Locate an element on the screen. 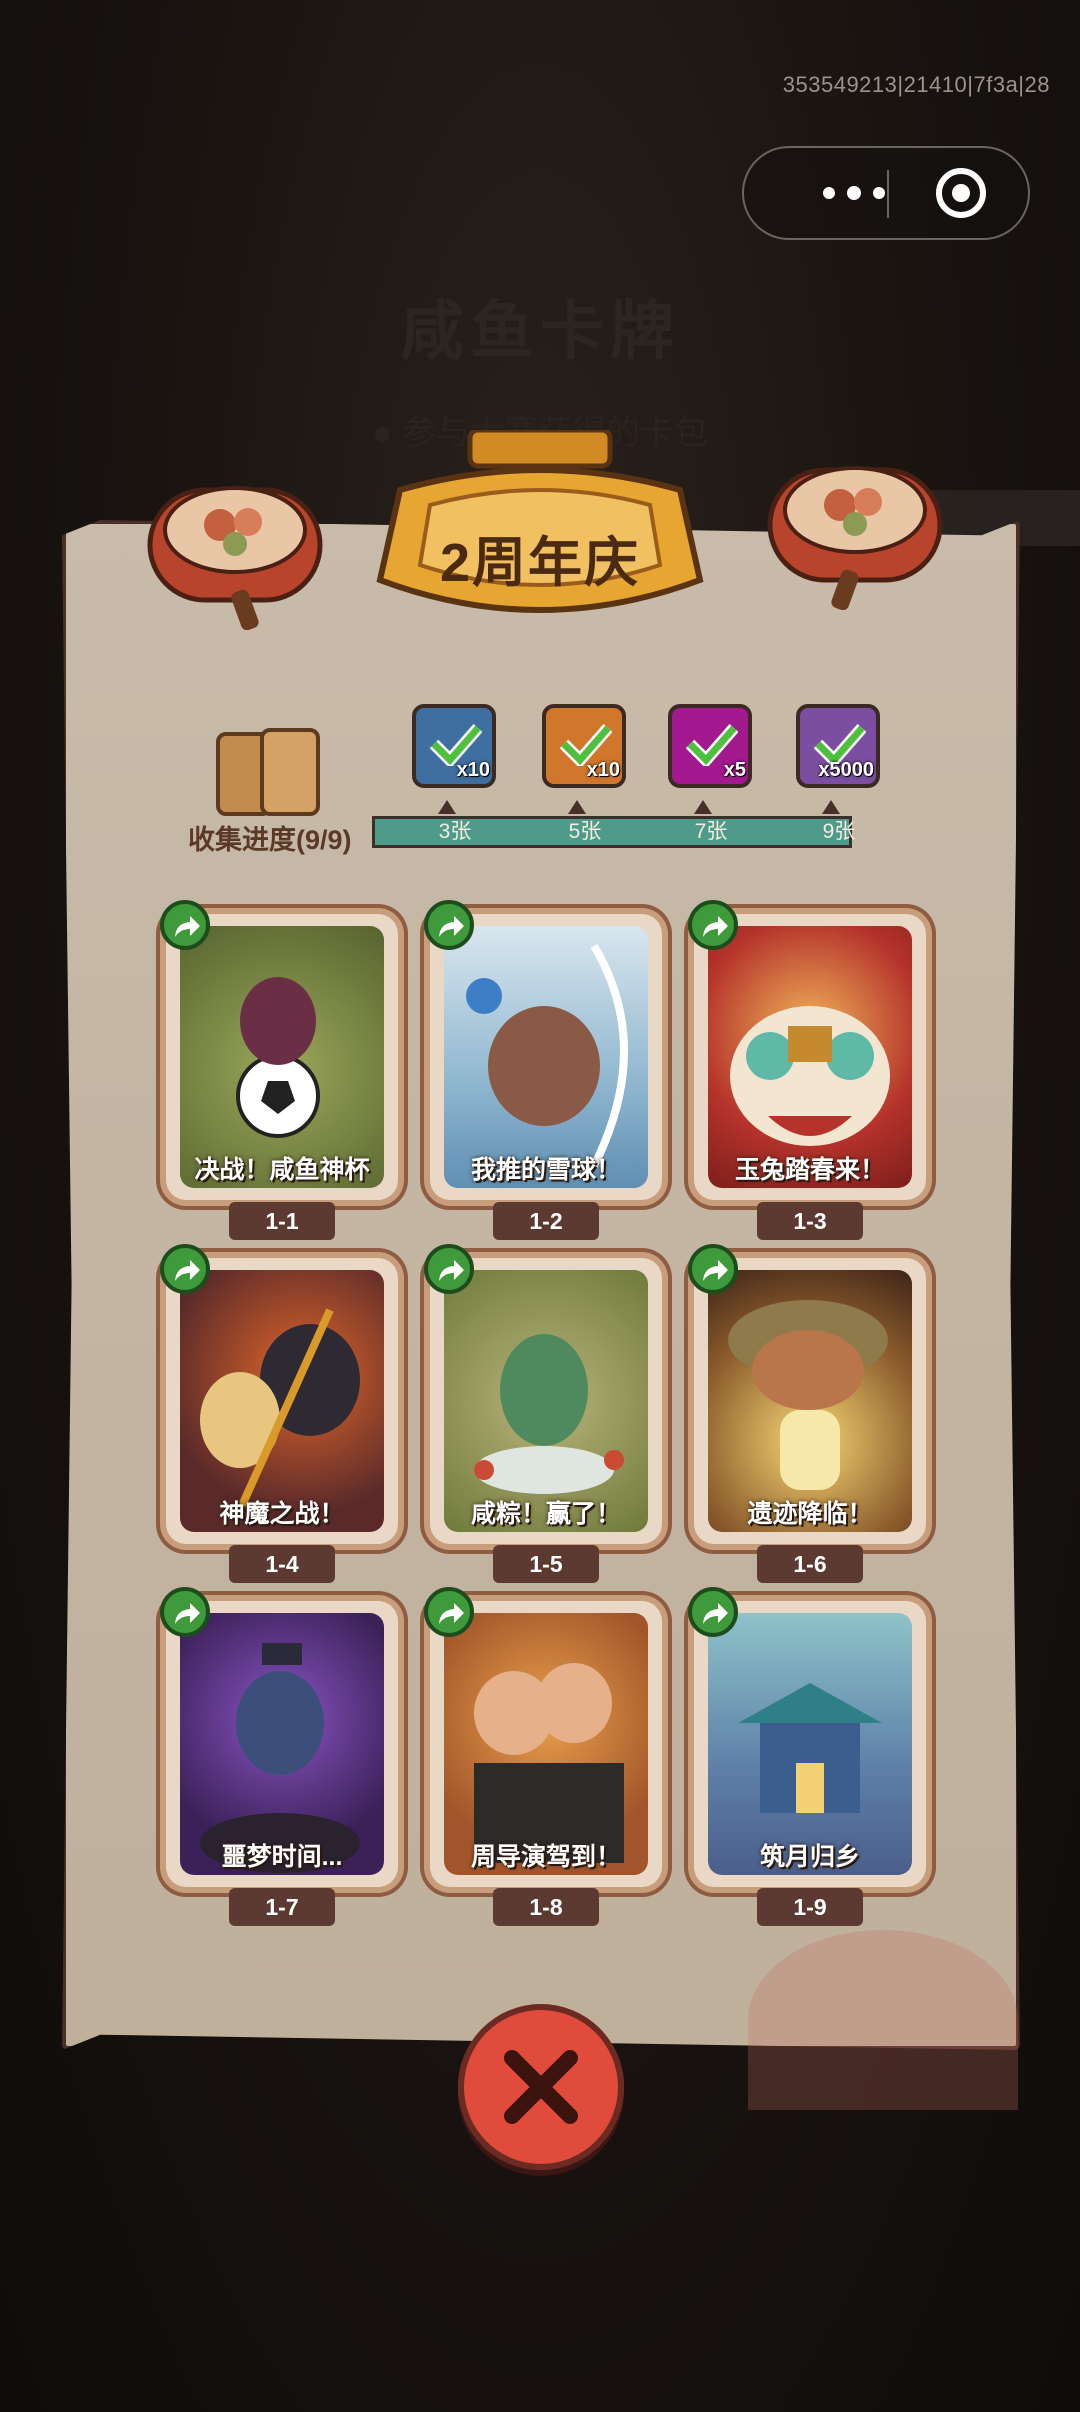 This screenshot has height=2412, width=1080. reward-count: x5 is located at coordinates (734, 770).